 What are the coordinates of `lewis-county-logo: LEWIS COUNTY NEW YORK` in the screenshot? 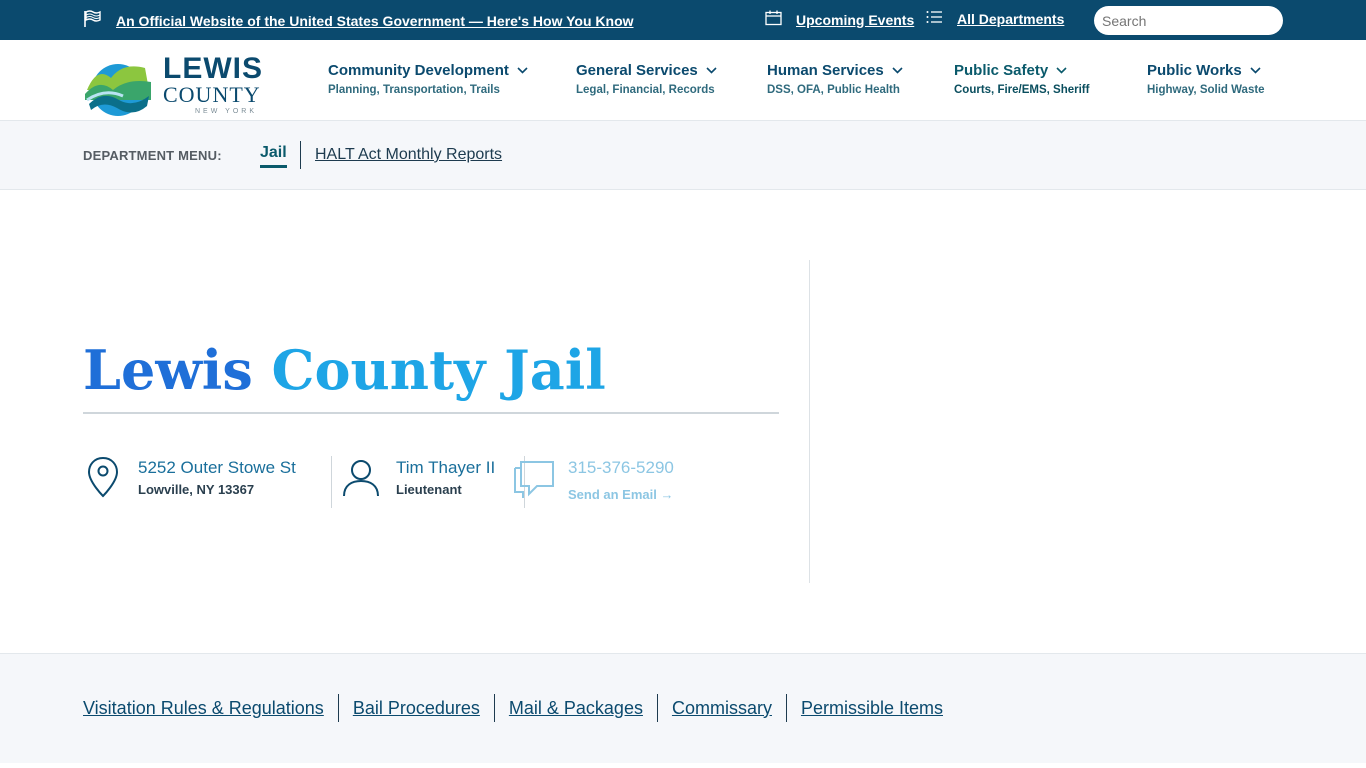 It's located at (178, 86).